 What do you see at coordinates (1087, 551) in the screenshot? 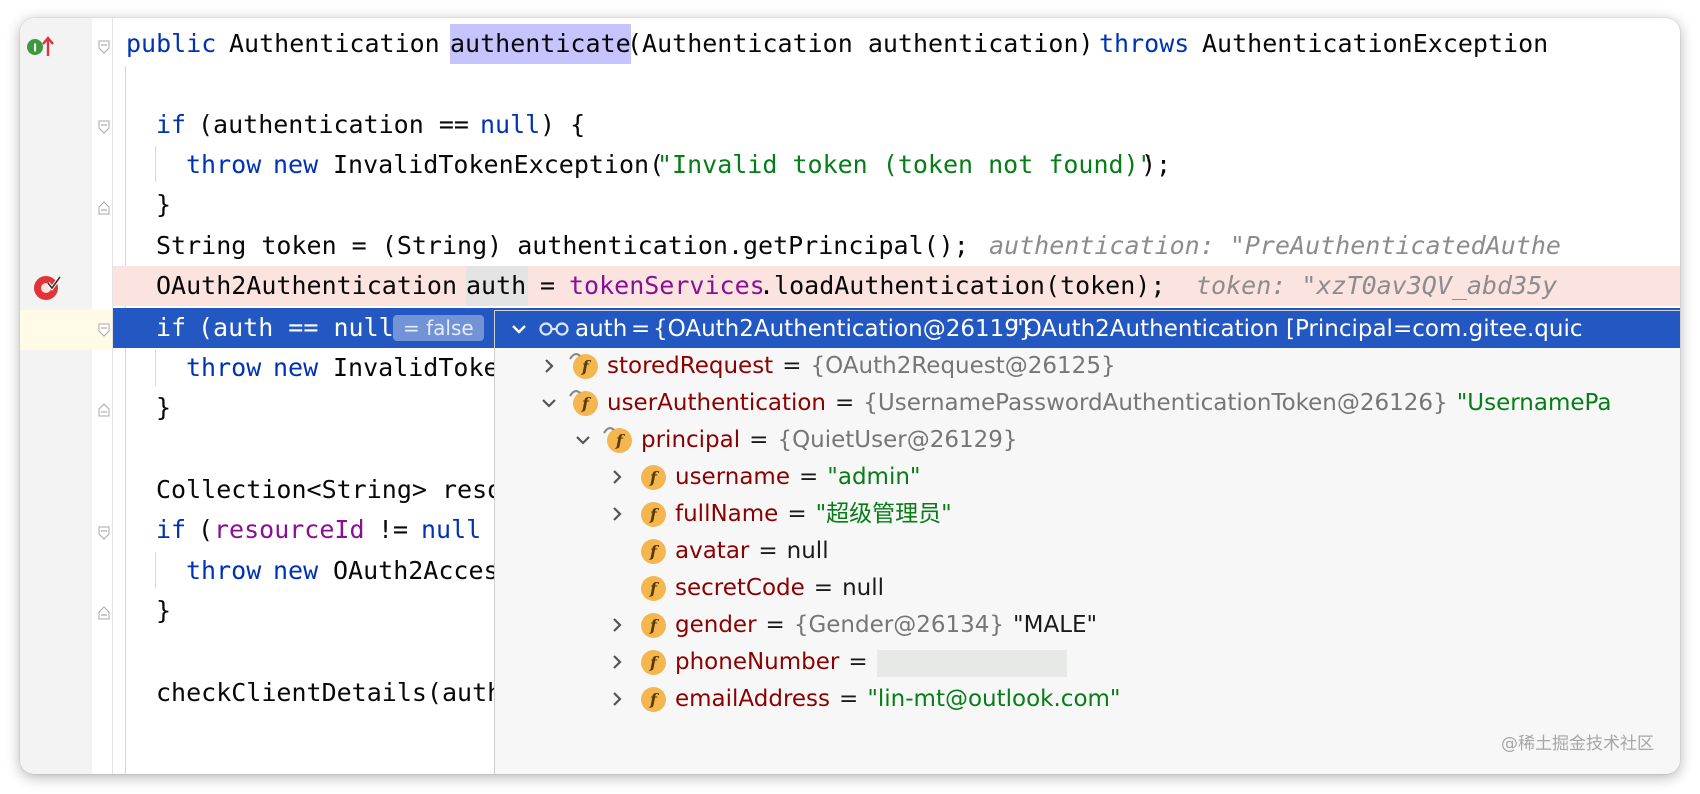
I see `tree-row: f avatar = null` at bounding box center [1087, 551].